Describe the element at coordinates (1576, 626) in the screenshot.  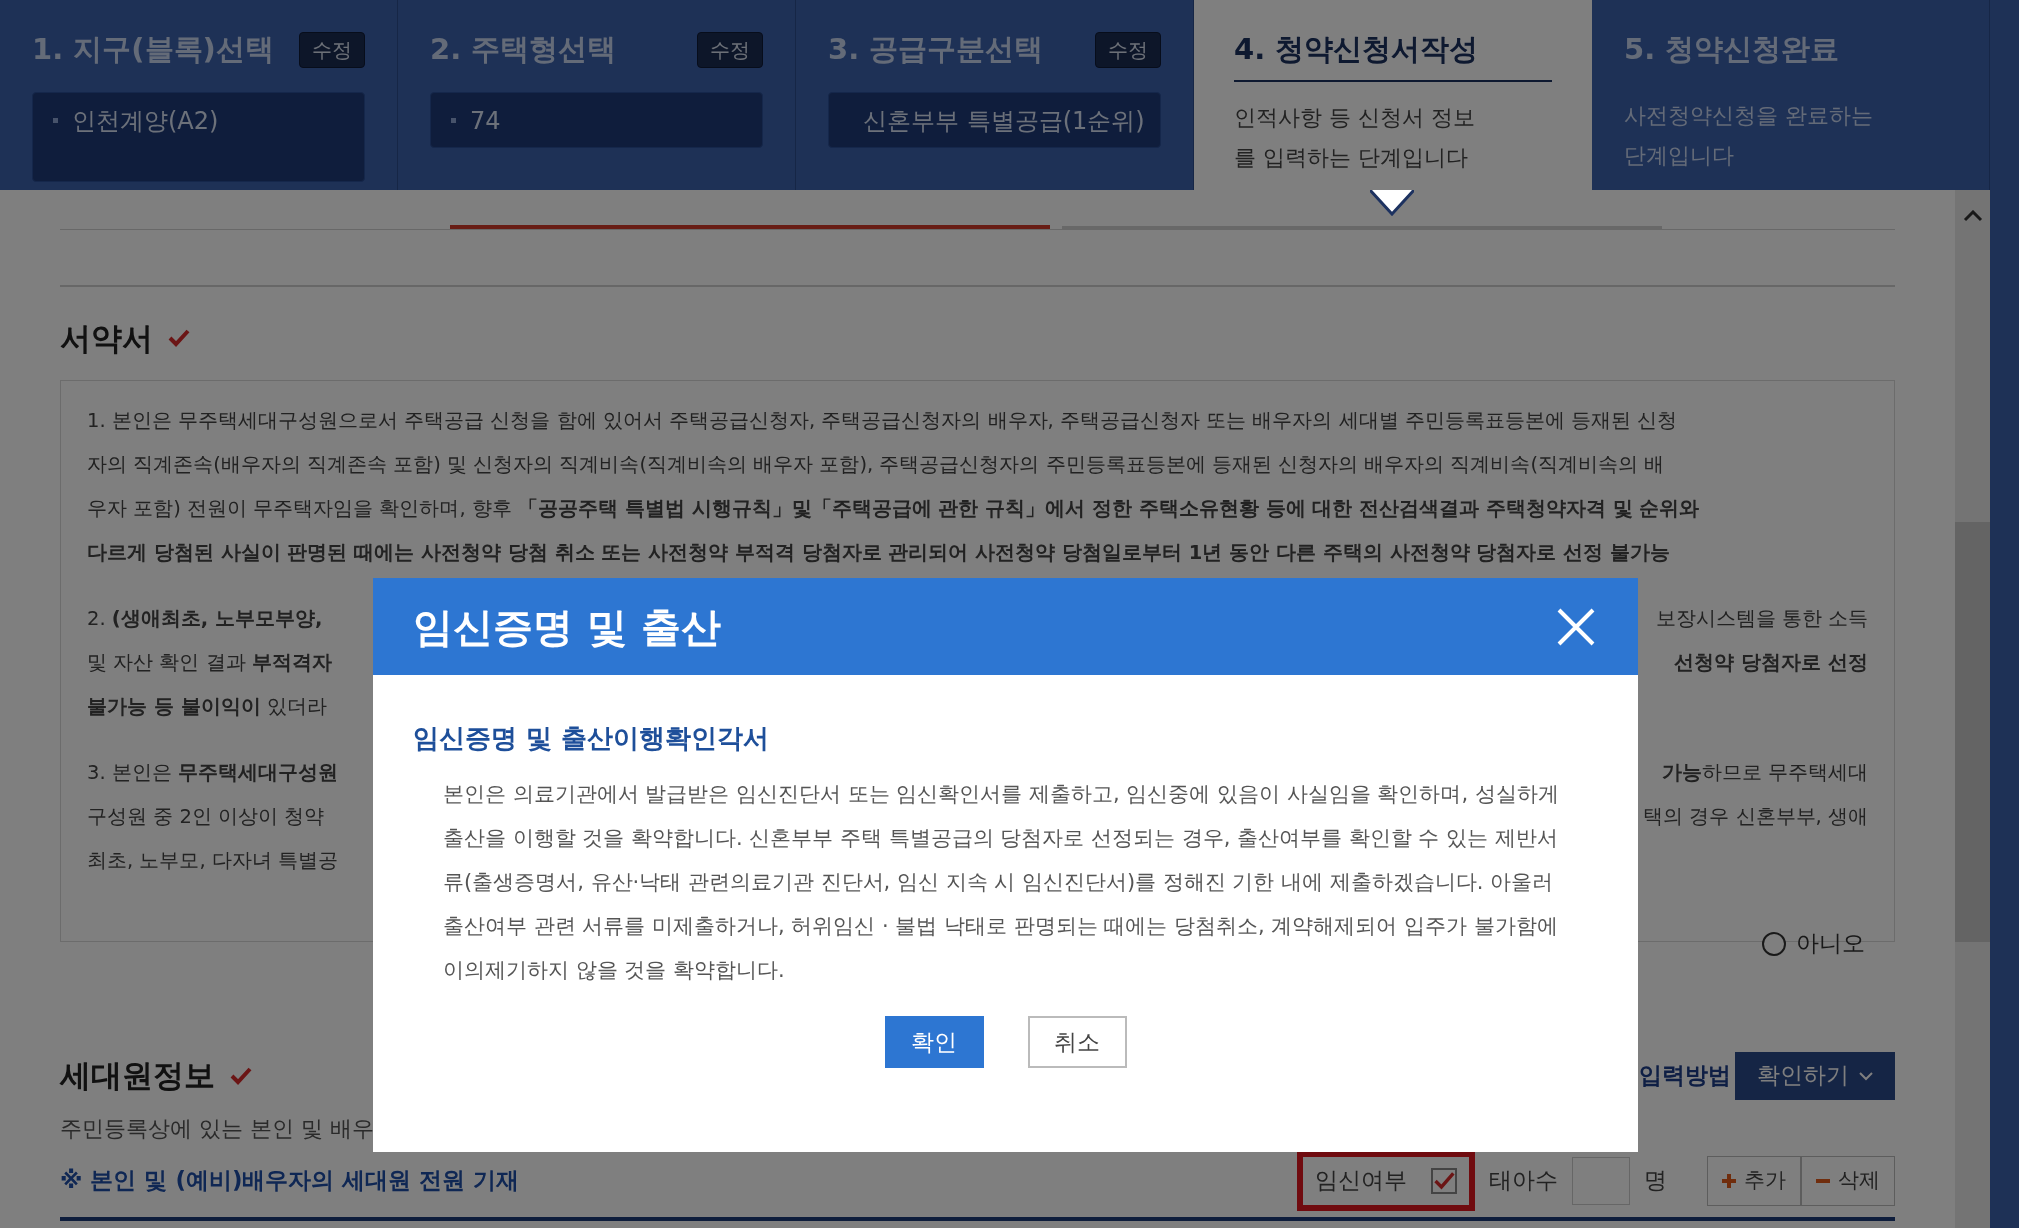
I see `close-icon` at that location.